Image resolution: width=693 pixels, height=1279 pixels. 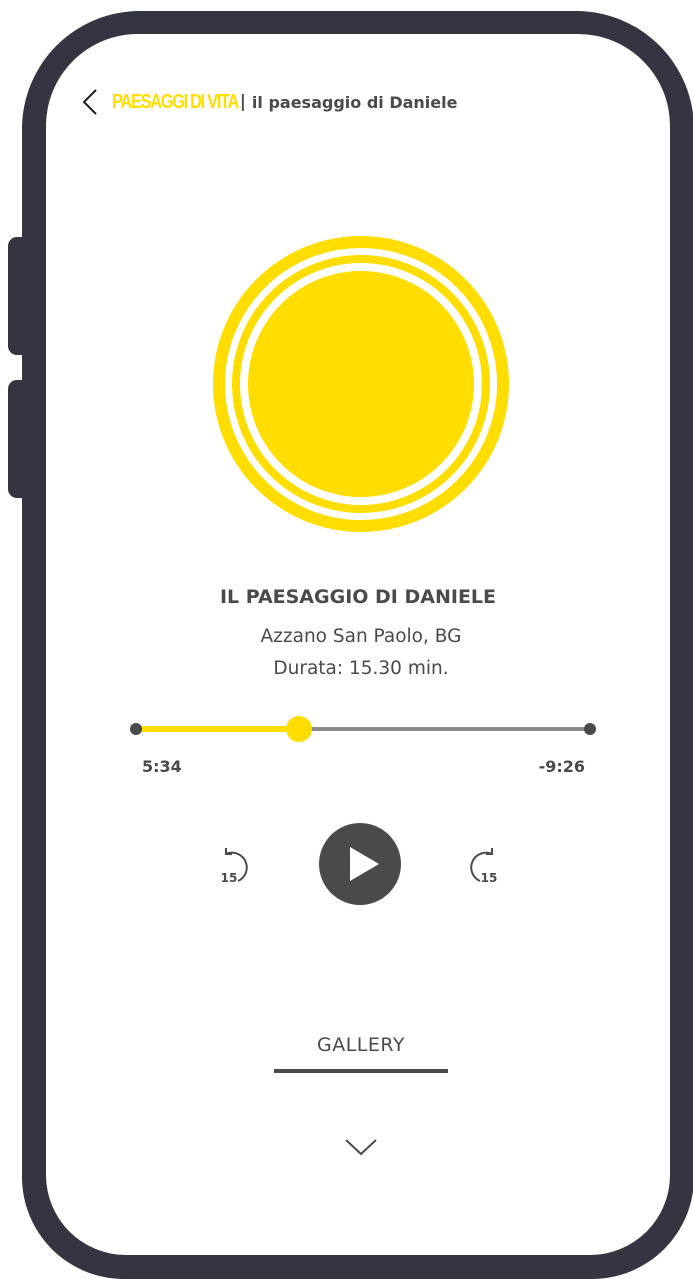 What do you see at coordinates (136, 729) in the screenshot?
I see `progress-start-dot` at bounding box center [136, 729].